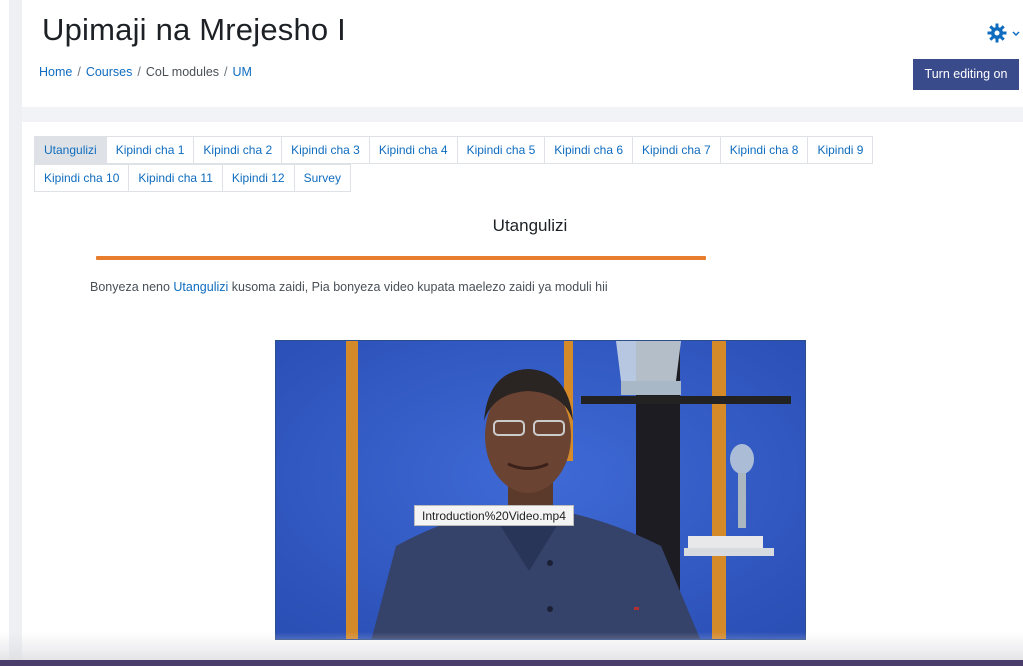  I want to click on tab-kipindi-cha-5: Kipindi cha 5, so click(501, 150).